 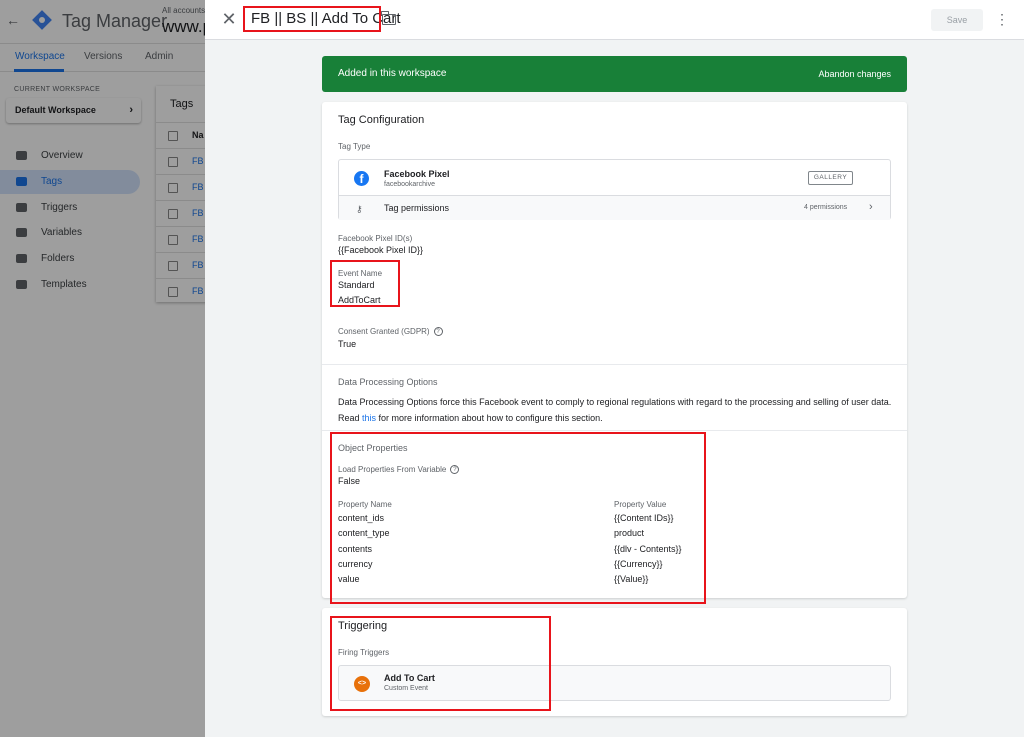 I want to click on pixel-id-label: Facebook Pixel ID(s), so click(x=375, y=238).